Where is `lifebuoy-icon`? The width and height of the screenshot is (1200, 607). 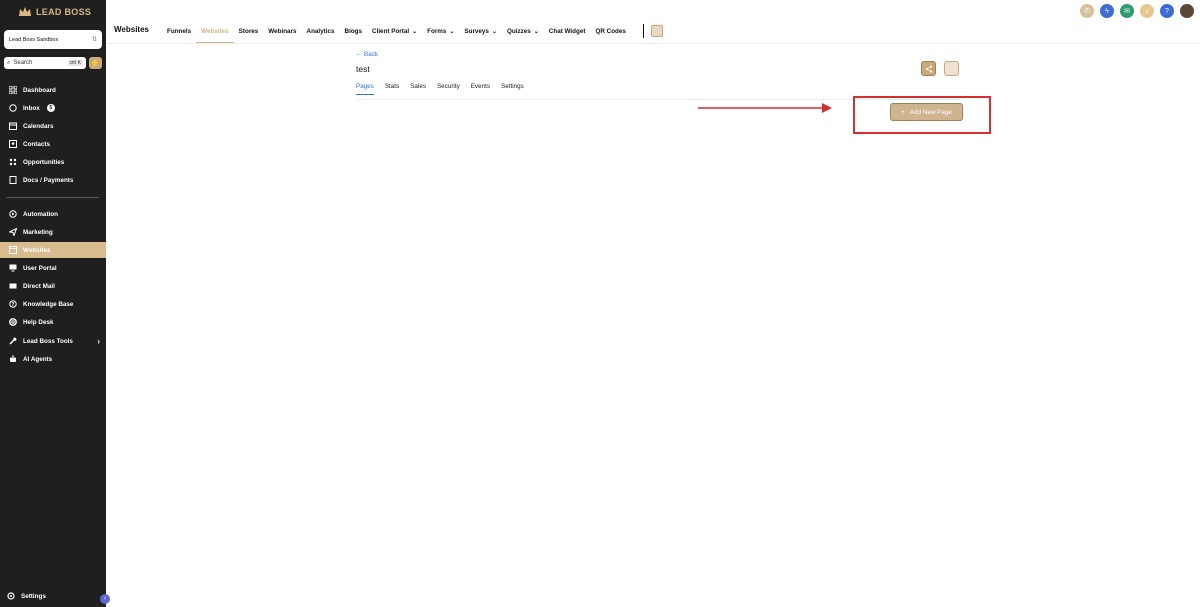
lifebuoy-icon is located at coordinates (12, 322).